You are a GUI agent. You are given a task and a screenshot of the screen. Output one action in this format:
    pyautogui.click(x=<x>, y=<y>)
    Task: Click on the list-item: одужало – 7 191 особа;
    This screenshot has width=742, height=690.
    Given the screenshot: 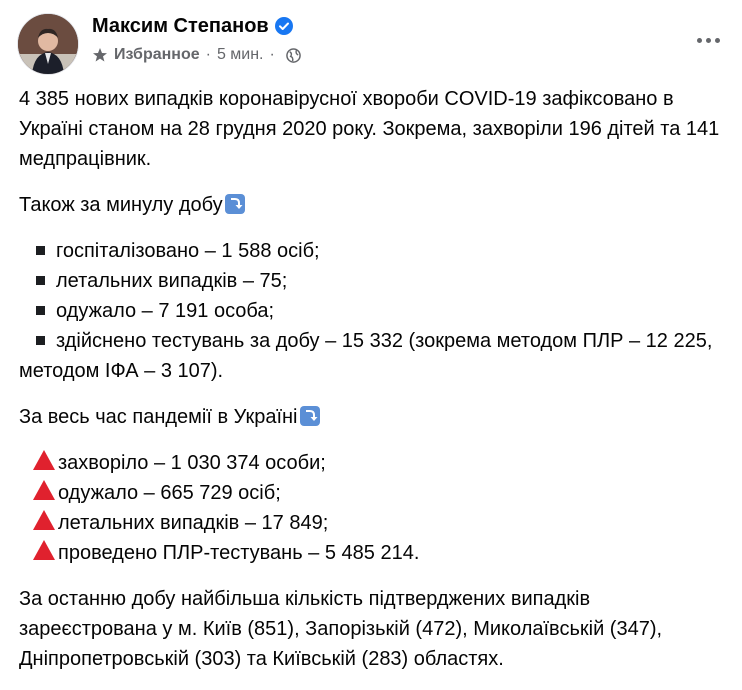 What is the action you would take?
    pyautogui.click(x=374, y=311)
    